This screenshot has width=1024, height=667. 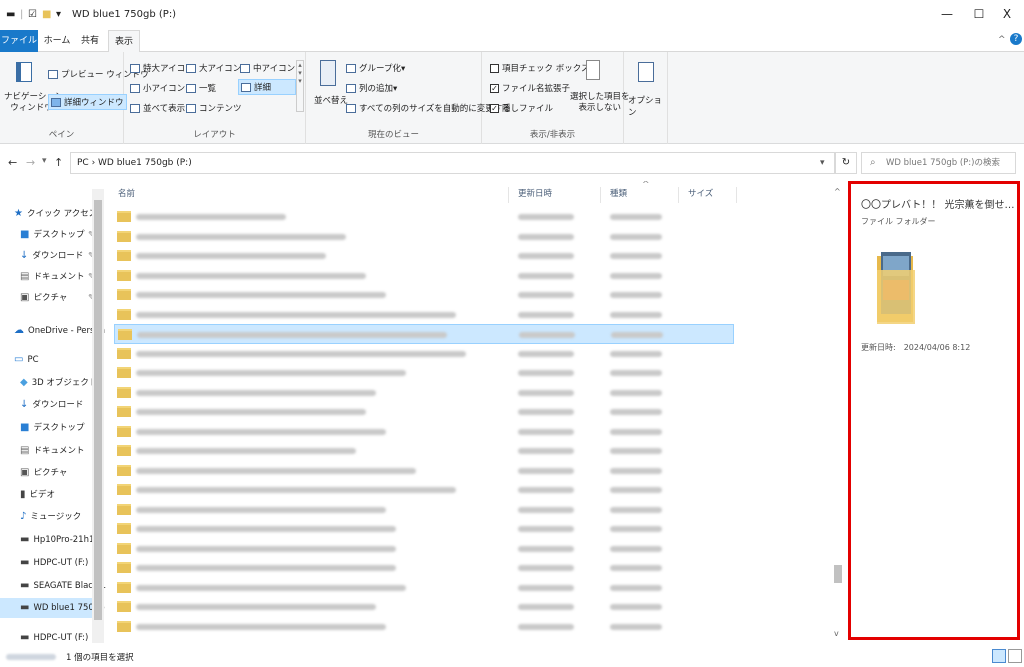 What do you see at coordinates (214, 108) in the screenshot?
I see `layout-content: コンテンツ` at bounding box center [214, 108].